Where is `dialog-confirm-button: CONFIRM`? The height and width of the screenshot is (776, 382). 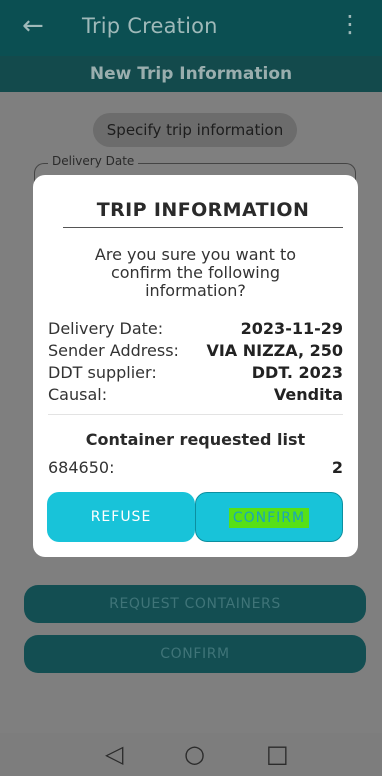 dialog-confirm-button: CONFIRM is located at coordinates (269, 517).